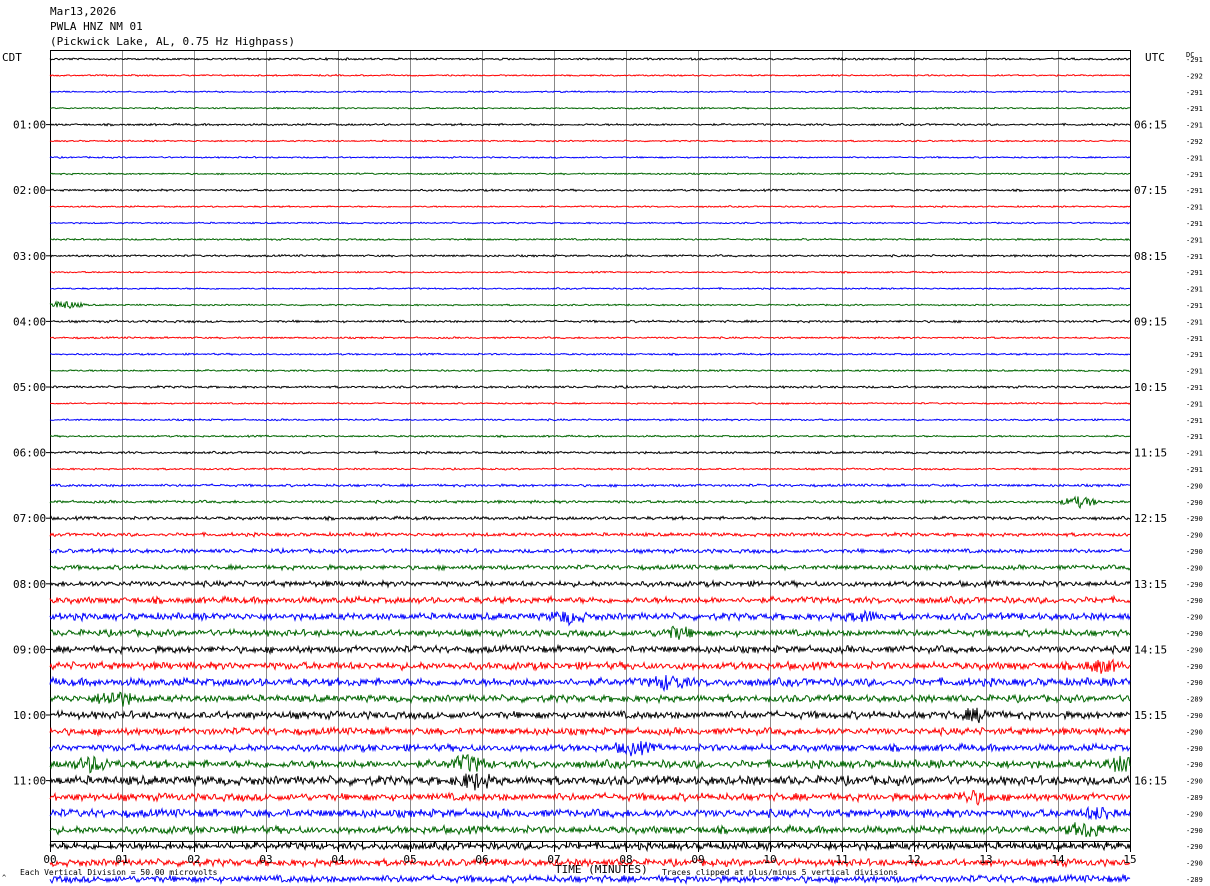 The width and height of the screenshot is (1210, 886). I want to click on right-time-label: 09:15, so click(1150, 321).